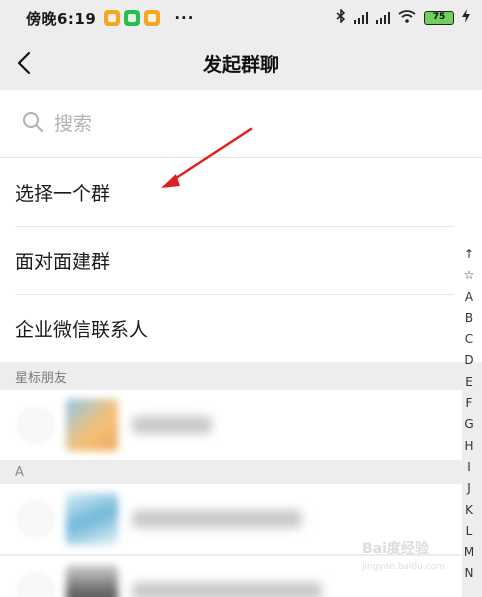 The image size is (482, 597). Describe the element at coordinates (469, 339) in the screenshot. I see `index-letter: C` at that location.